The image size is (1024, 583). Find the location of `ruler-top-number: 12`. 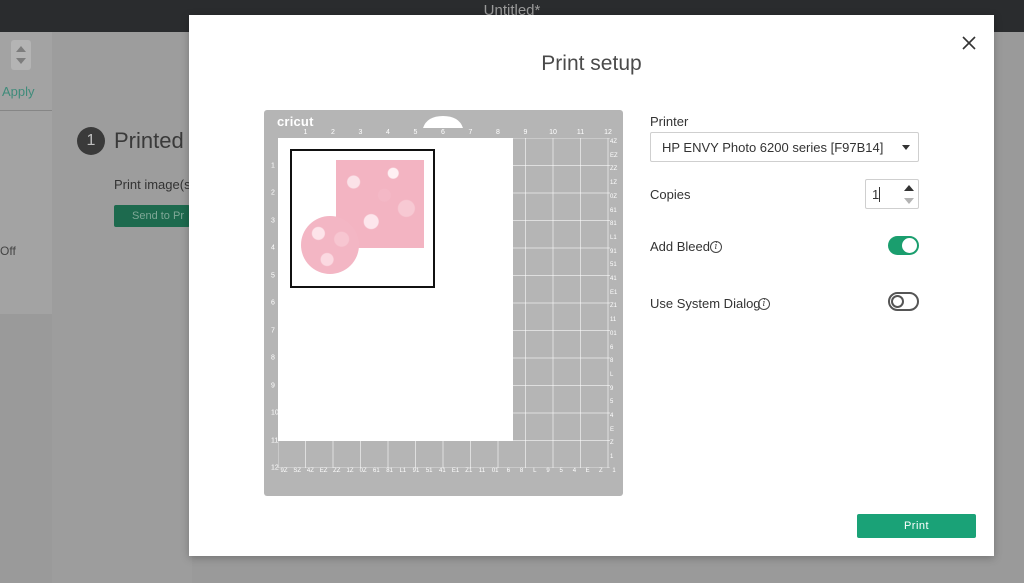

ruler-top-number: 12 is located at coordinates (608, 132).